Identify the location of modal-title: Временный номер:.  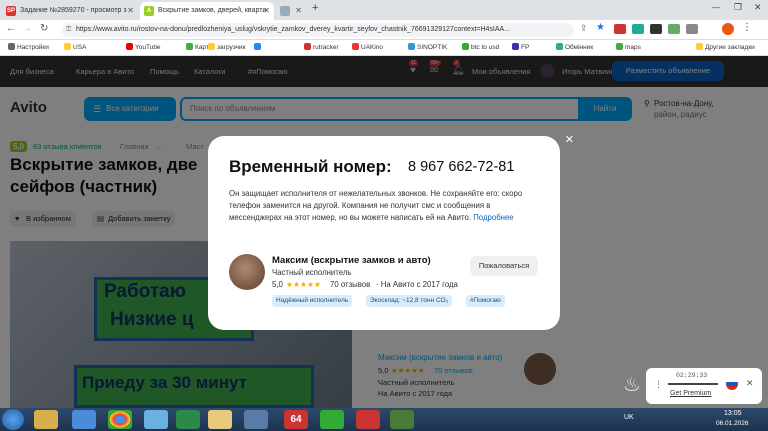
(310, 166).